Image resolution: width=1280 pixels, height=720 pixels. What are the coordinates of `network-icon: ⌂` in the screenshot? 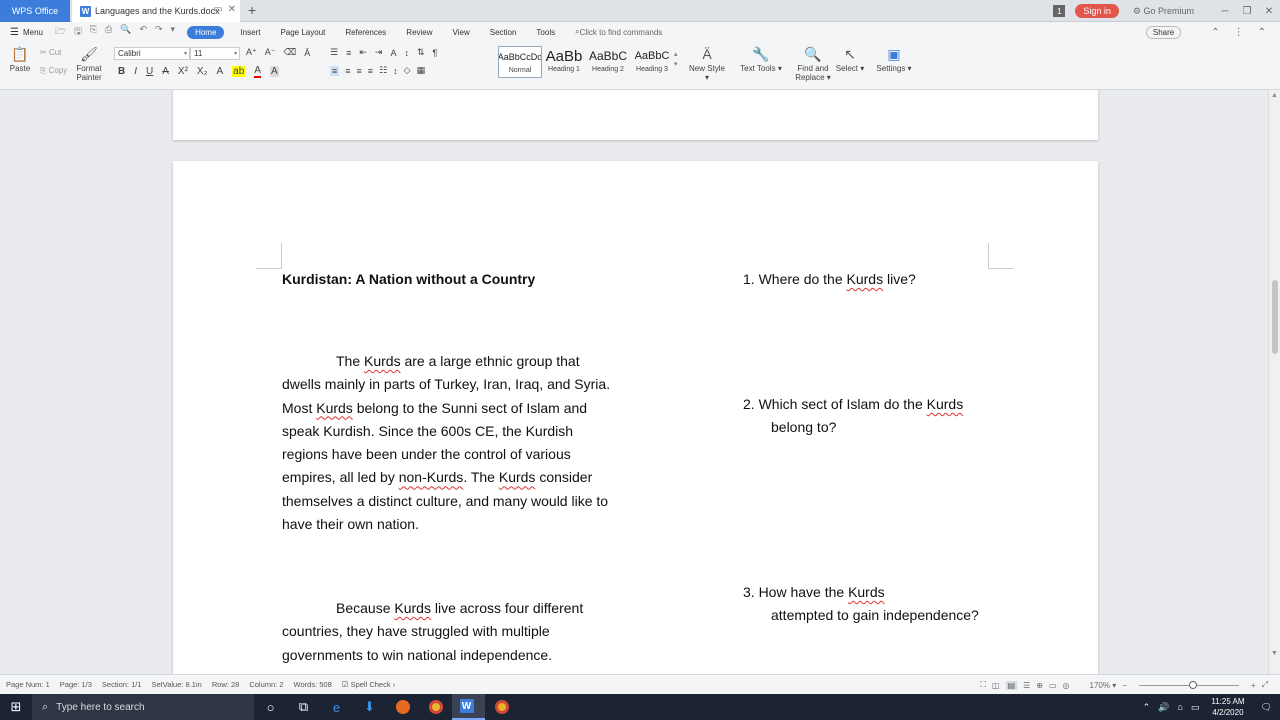 It's located at (1179, 707).